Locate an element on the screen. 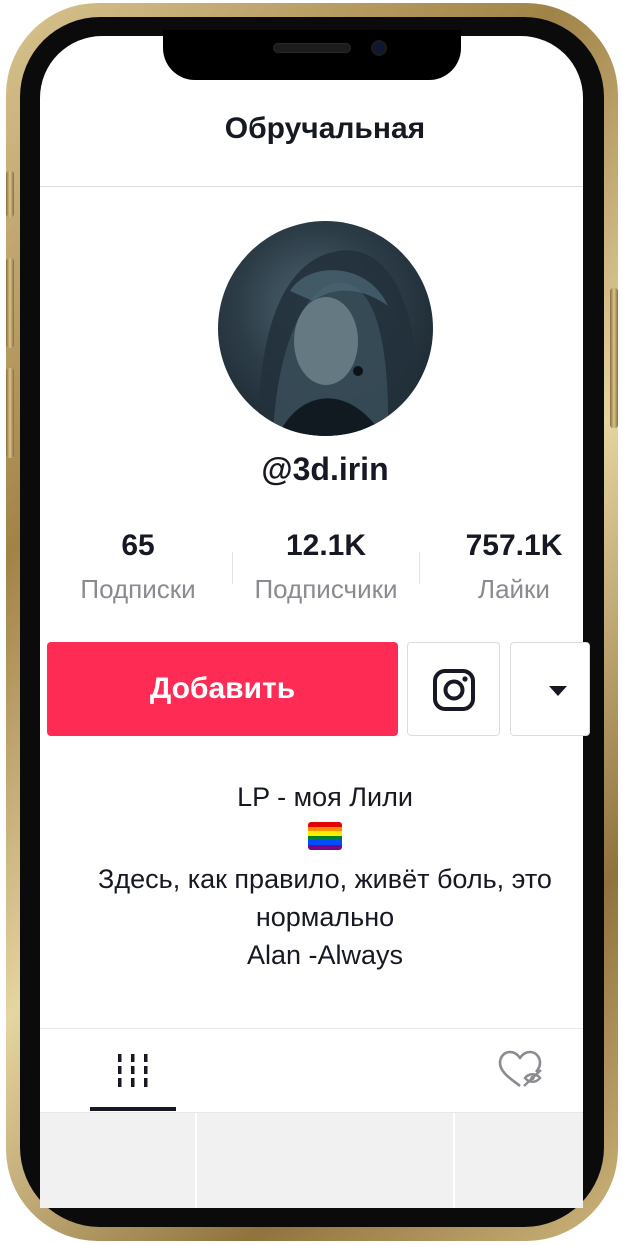  stat-likes: 757.1K Лайки is located at coordinates (514, 566).